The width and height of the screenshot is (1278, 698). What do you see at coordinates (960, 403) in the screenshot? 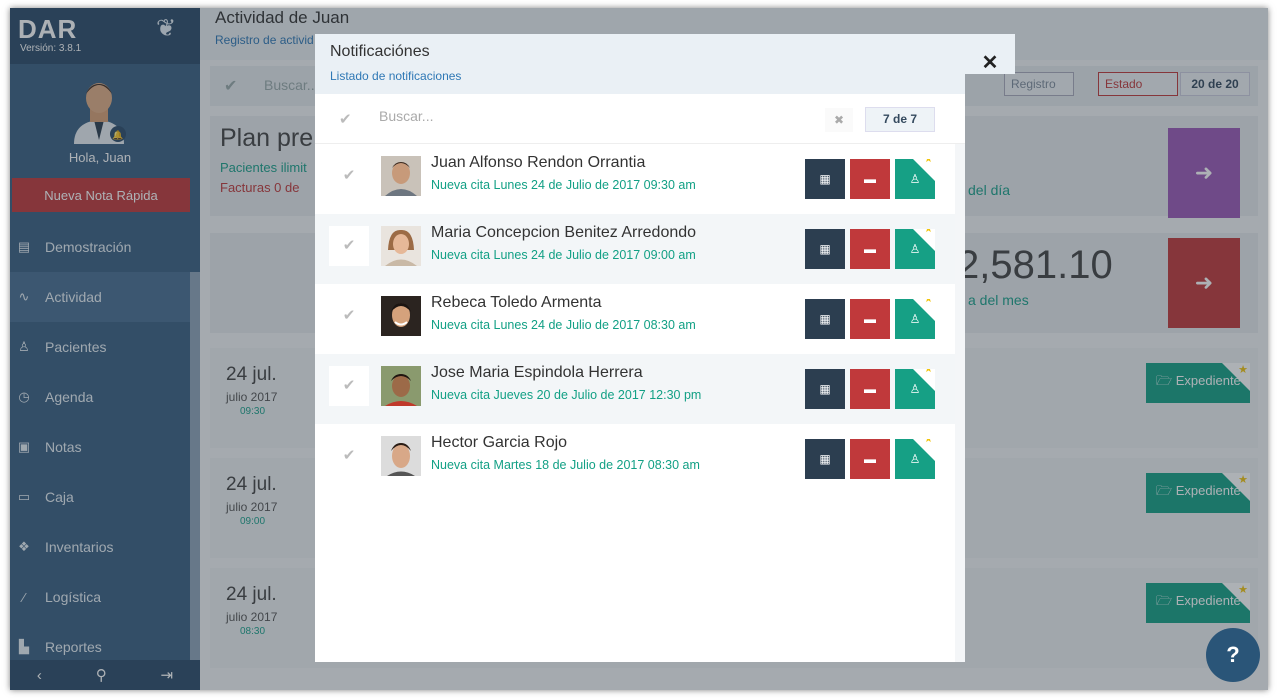
I see `modal-scrollbar` at bounding box center [960, 403].